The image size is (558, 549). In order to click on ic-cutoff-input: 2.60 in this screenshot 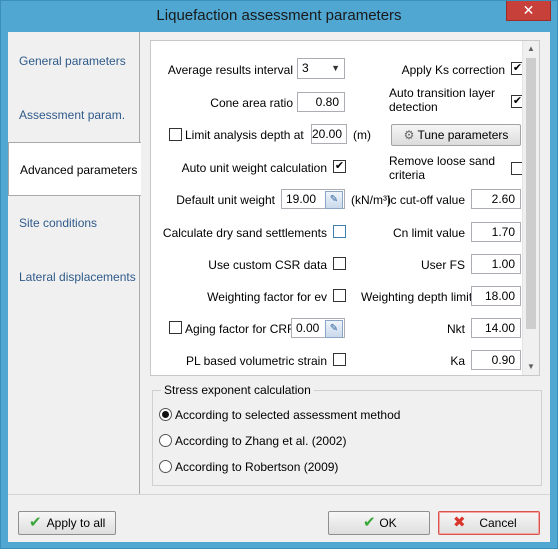, I will do `click(496, 199)`.